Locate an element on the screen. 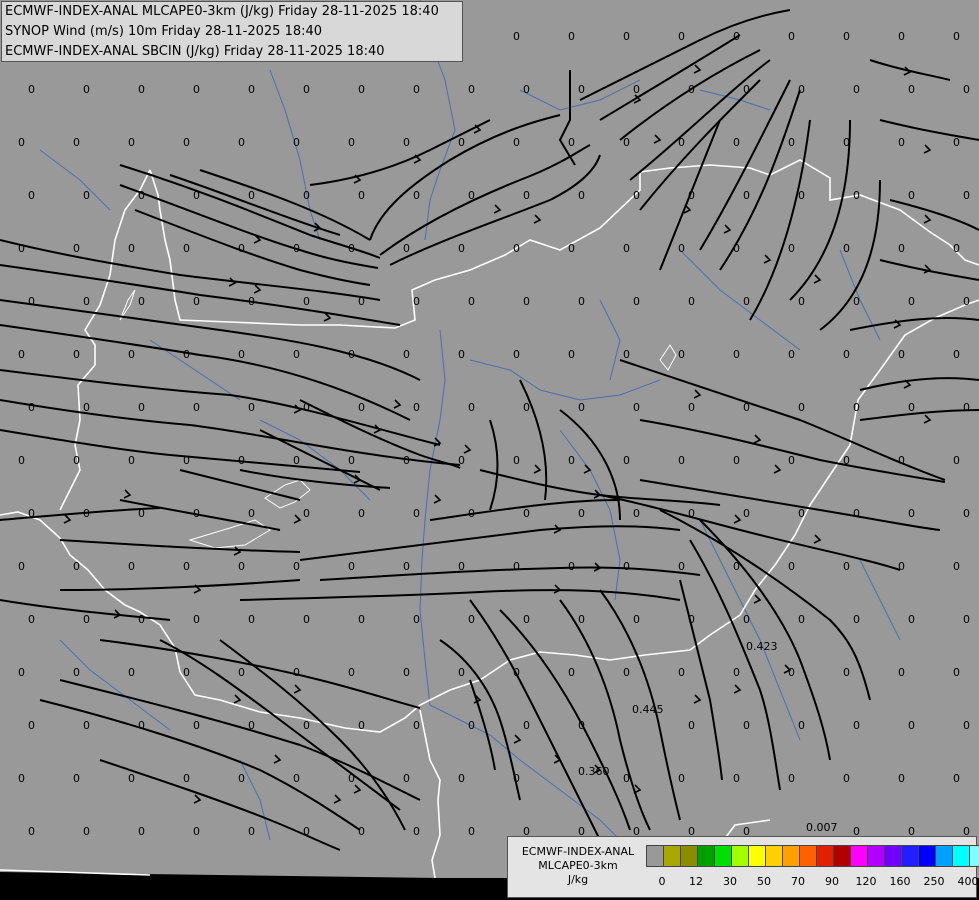 The width and height of the screenshot is (979, 900). legend-tick-label: 30 is located at coordinates (730, 881).